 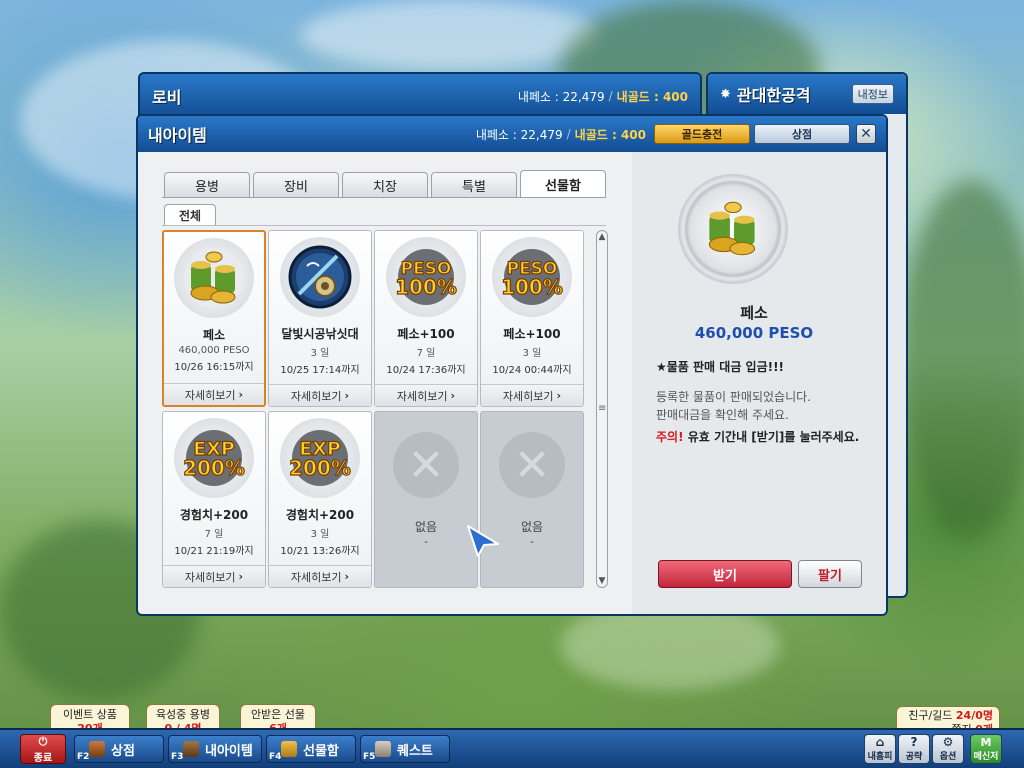 I want to click on fkey-label: F2, so click(x=83, y=757).